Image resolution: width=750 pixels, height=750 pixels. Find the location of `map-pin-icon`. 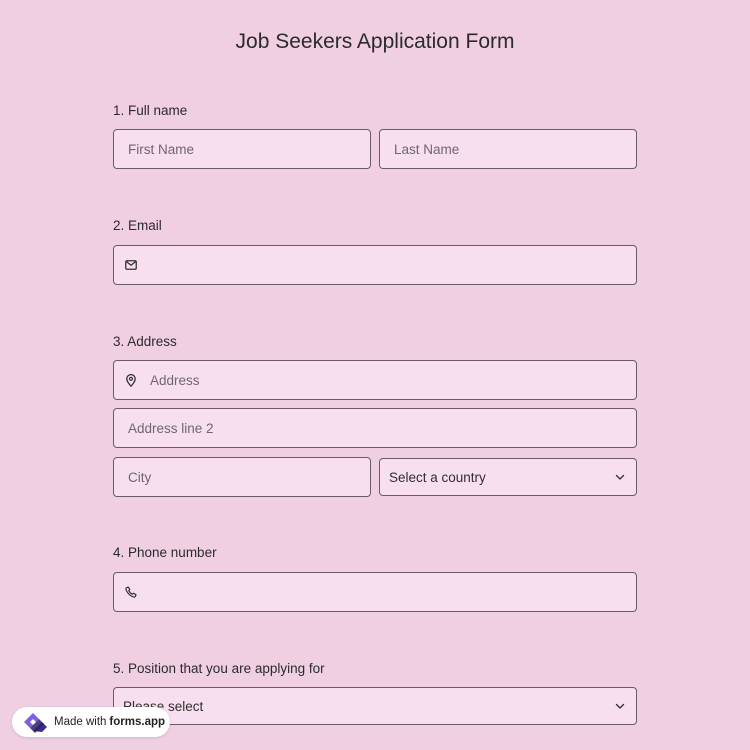

map-pin-icon is located at coordinates (131, 380).